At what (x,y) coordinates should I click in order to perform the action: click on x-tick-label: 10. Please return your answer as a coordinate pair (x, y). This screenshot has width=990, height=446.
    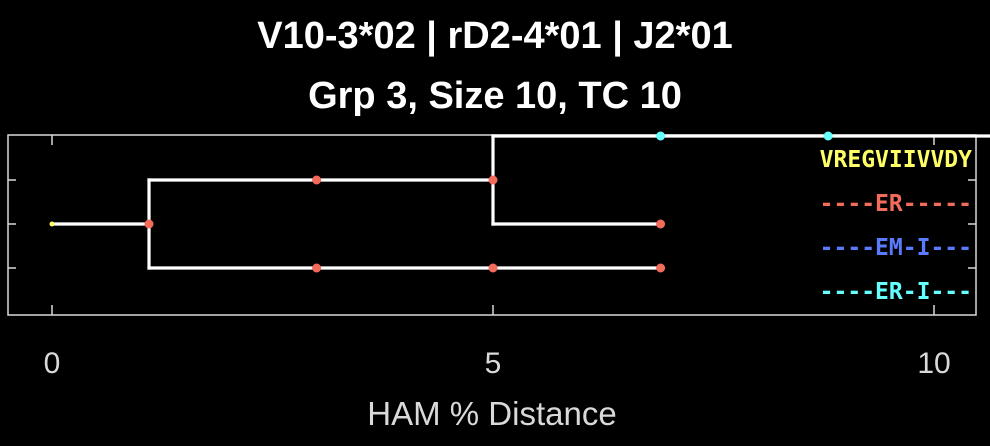
    Looking at the image, I should click on (933, 363).